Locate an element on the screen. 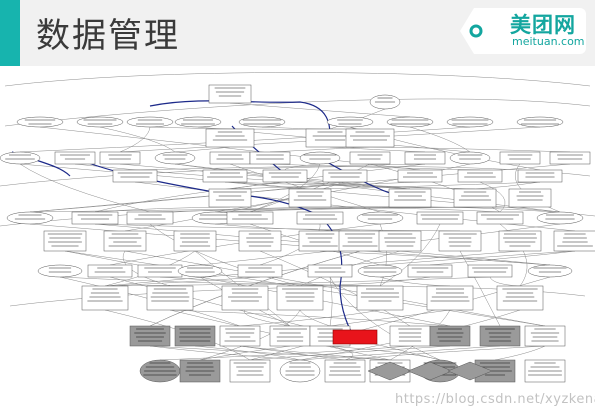 The width and height of the screenshot is (595, 418). watermark-url: https://blog.csdn.net/xyzkenan is located at coordinates (495, 399).